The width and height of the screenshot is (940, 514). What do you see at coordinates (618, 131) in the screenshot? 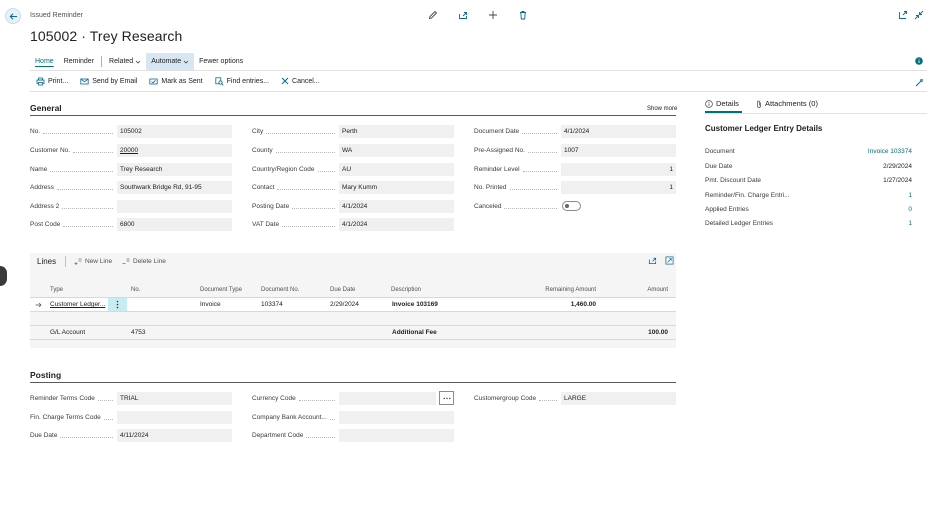
I see `field-document-date: 4/1/2024` at bounding box center [618, 131].